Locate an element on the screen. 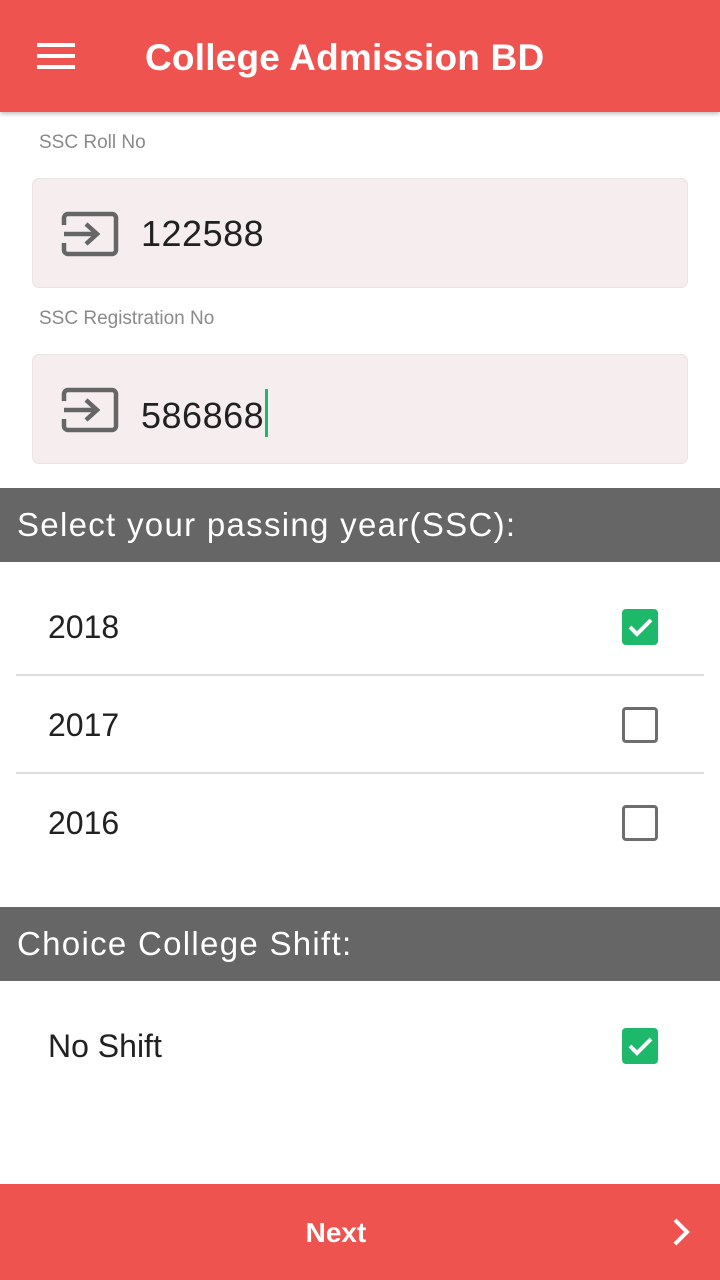 This screenshot has height=1280, width=720. registration-value: 586868 is located at coordinates (203, 415).